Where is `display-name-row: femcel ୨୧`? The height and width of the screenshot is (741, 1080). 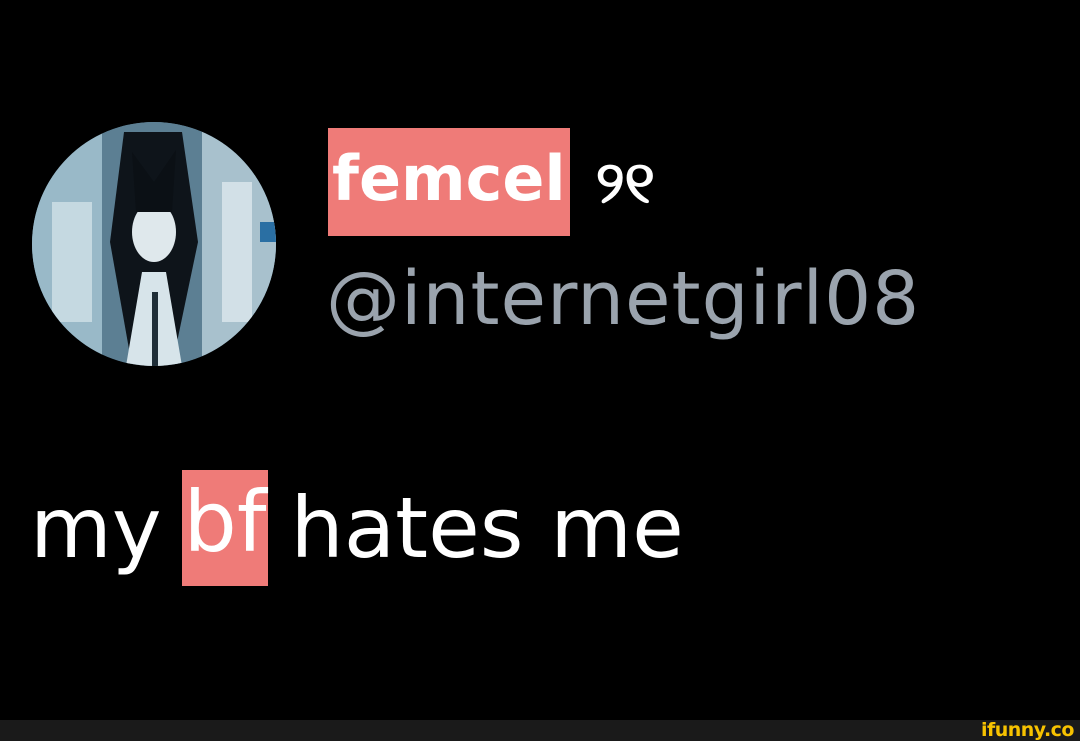 display-name-row: femcel ୨୧ is located at coordinates (491, 182).